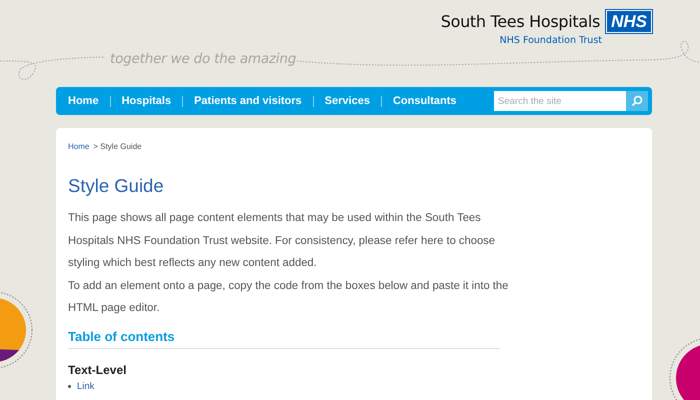 This screenshot has width=700, height=400. Describe the element at coordinates (347, 101) in the screenshot. I see `nav-link: Services` at that location.